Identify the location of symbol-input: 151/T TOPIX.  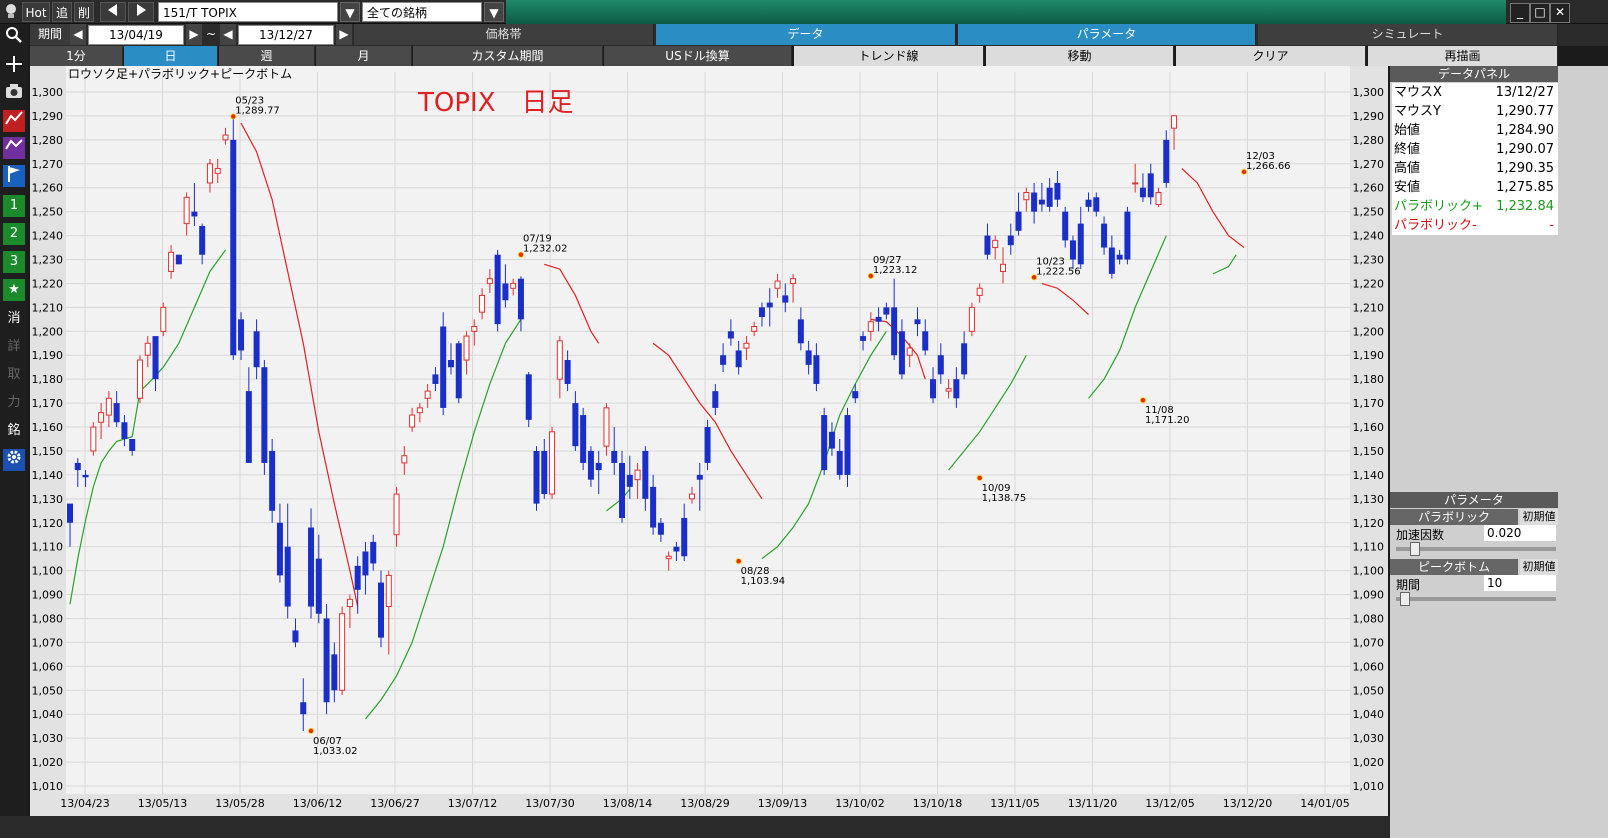
(248, 12).